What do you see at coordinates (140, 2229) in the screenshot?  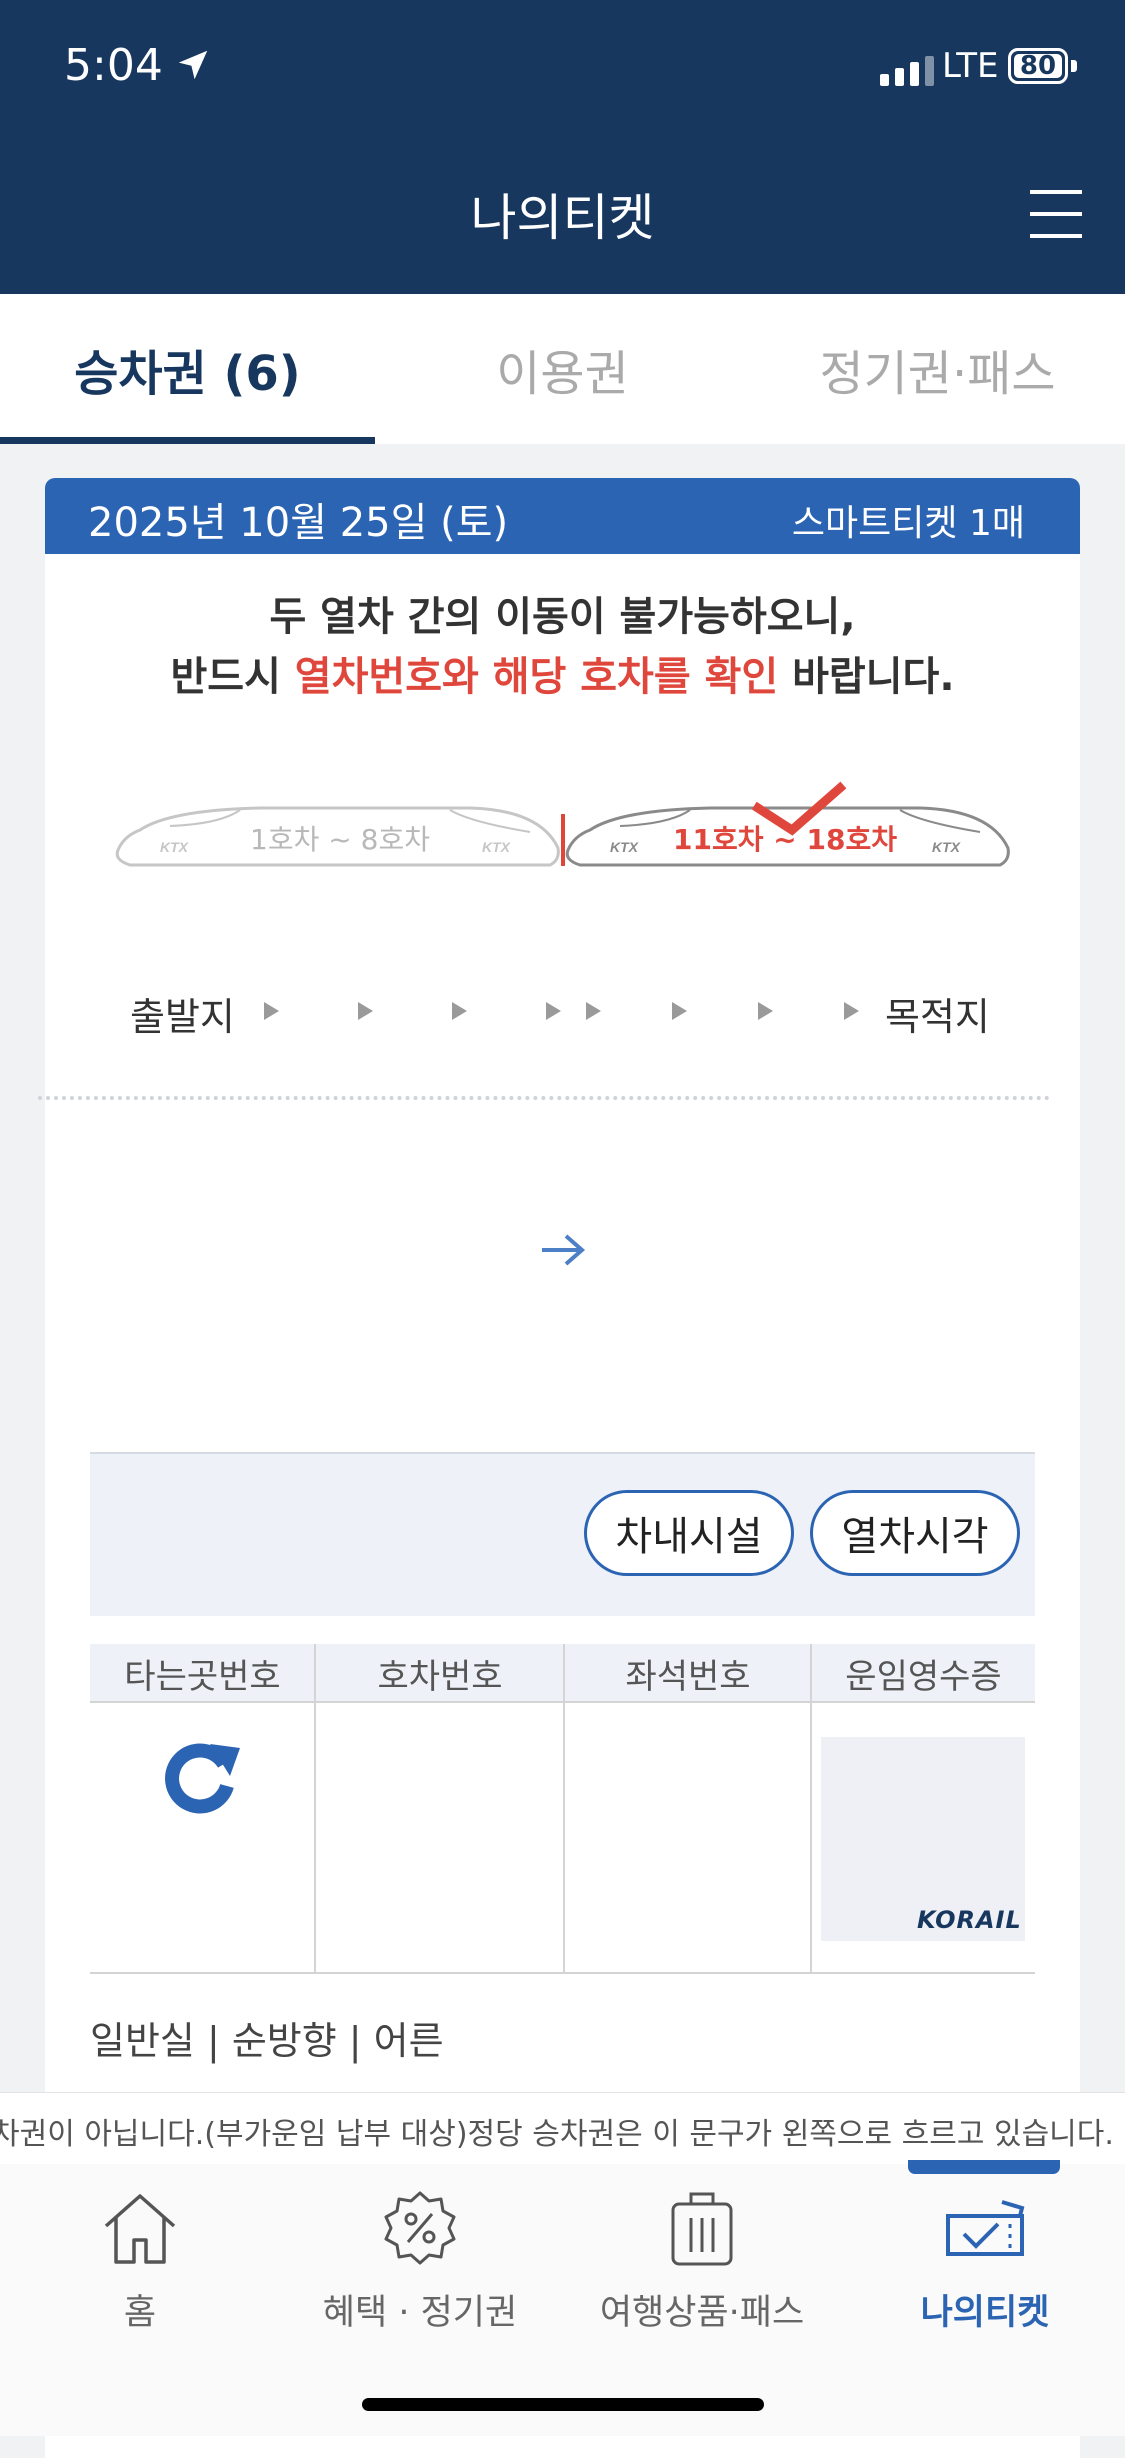 I see `home-icon` at bounding box center [140, 2229].